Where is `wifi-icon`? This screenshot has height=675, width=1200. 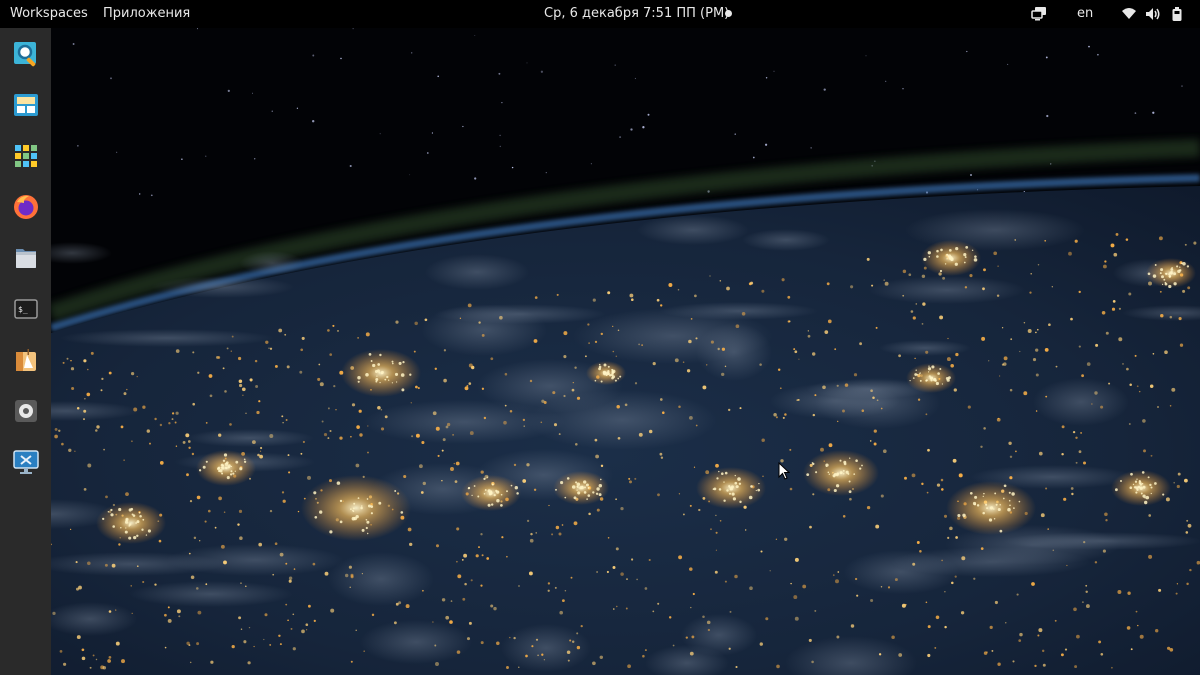 wifi-icon is located at coordinates (1129, 14).